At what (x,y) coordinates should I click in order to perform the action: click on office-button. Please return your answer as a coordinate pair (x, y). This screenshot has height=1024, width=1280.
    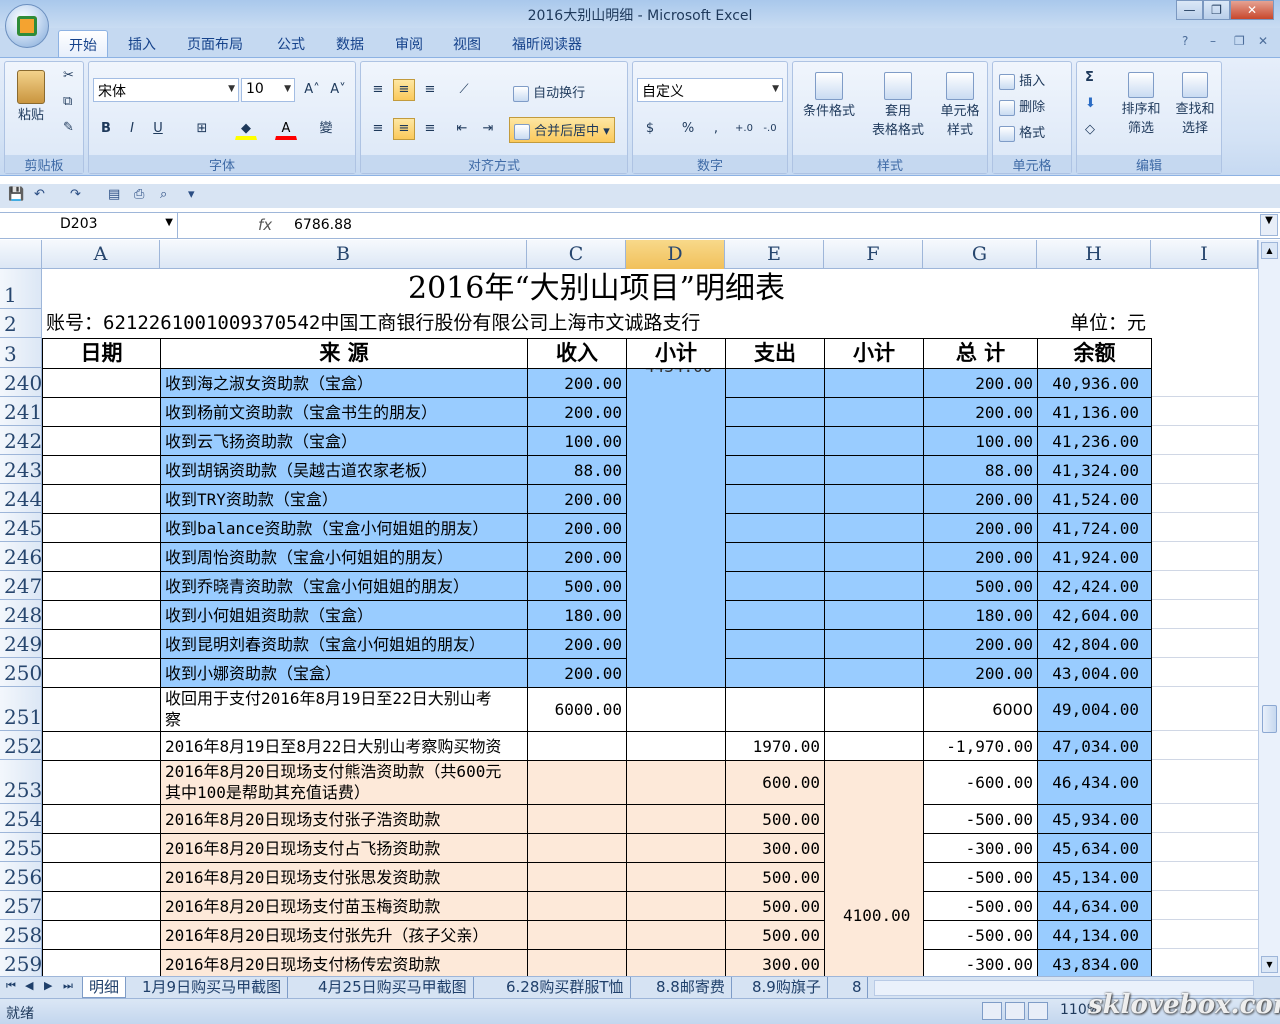
    Looking at the image, I should click on (27, 26).